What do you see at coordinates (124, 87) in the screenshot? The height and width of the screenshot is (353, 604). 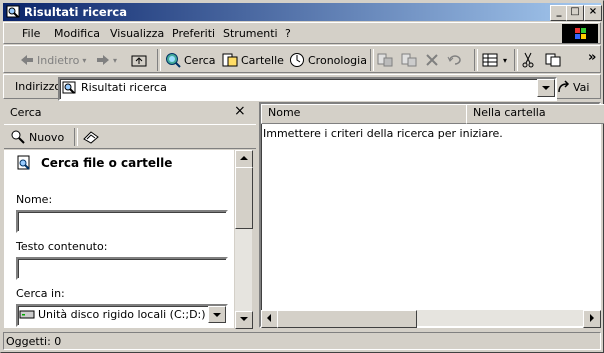 I see `address-value: Risultati ricerca` at bounding box center [124, 87].